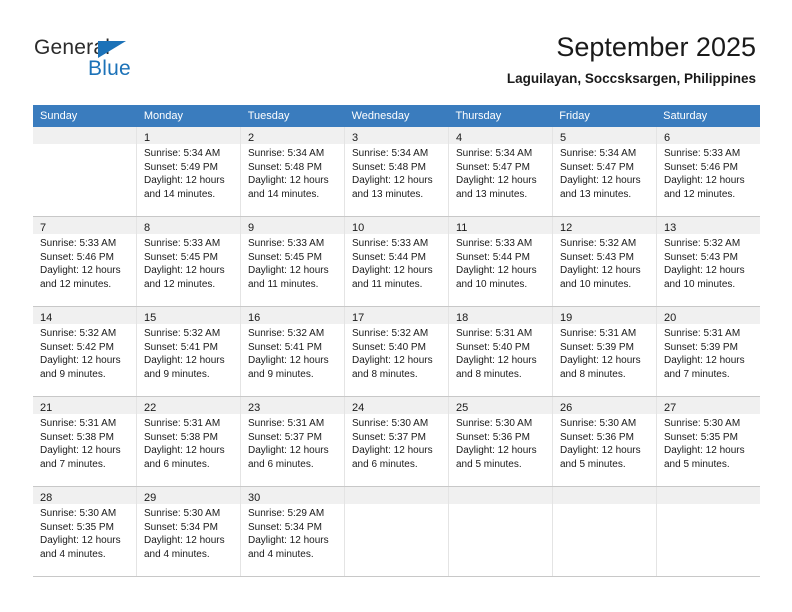 The width and height of the screenshot is (792, 612). What do you see at coordinates (288, 367) in the screenshot?
I see `daylight-text: Daylight: 12 hours and 9 minutes.` at bounding box center [288, 367].